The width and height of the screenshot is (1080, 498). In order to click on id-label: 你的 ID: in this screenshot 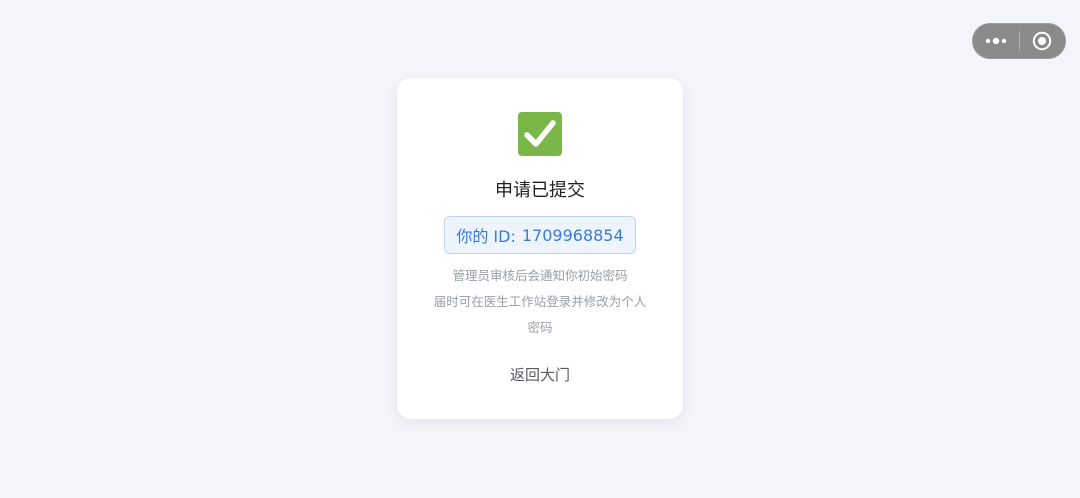, I will do `click(486, 236)`.